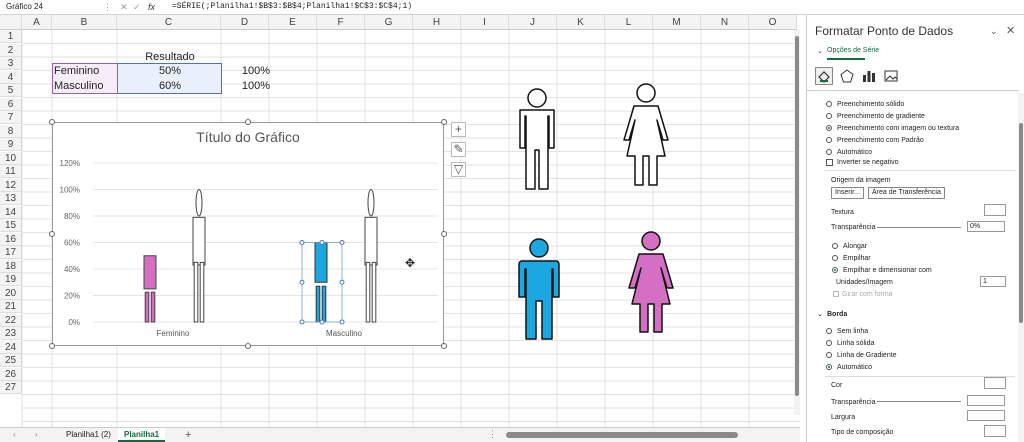 The height and width of the screenshot is (442, 1024). Describe the element at coordinates (150, 289) in the screenshot. I see `bar-feminino-resultado` at that location.